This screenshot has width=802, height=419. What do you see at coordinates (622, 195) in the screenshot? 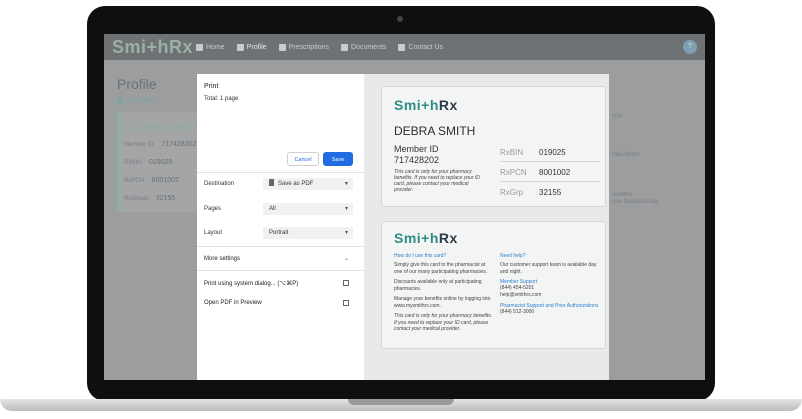
I see `bg-text: Smithrx` at bounding box center [622, 195].